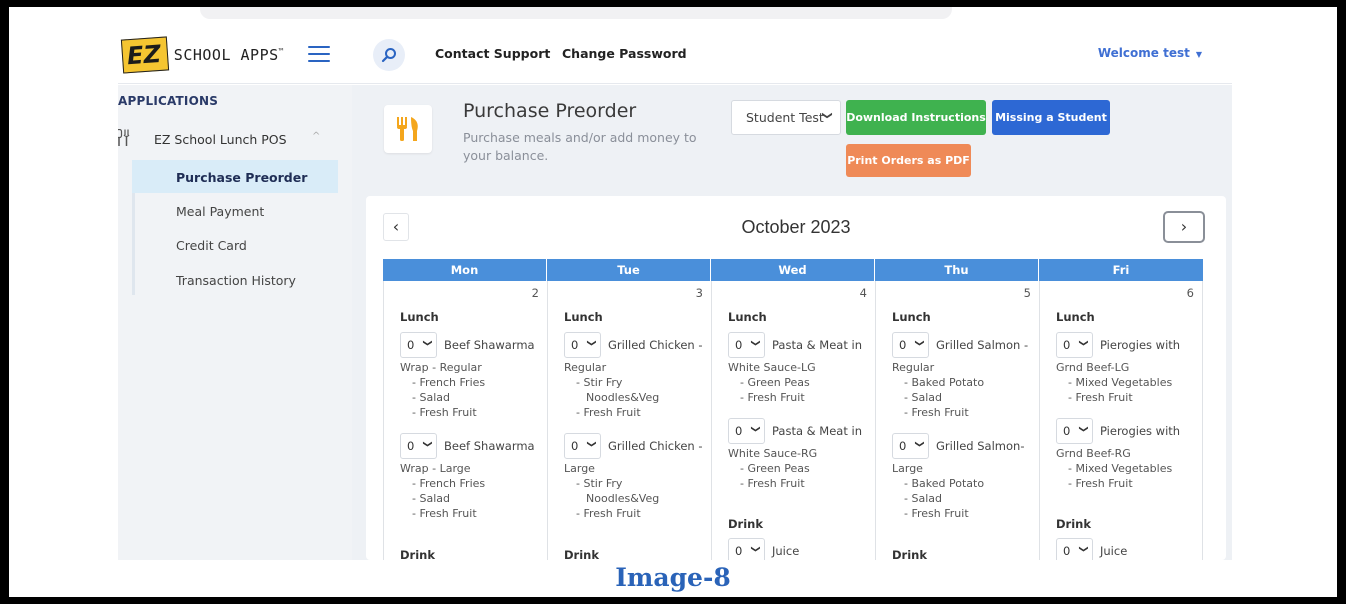 This screenshot has width=1346, height=604. What do you see at coordinates (796, 227) in the screenshot?
I see `calendar-month-title: October 2023` at bounding box center [796, 227].